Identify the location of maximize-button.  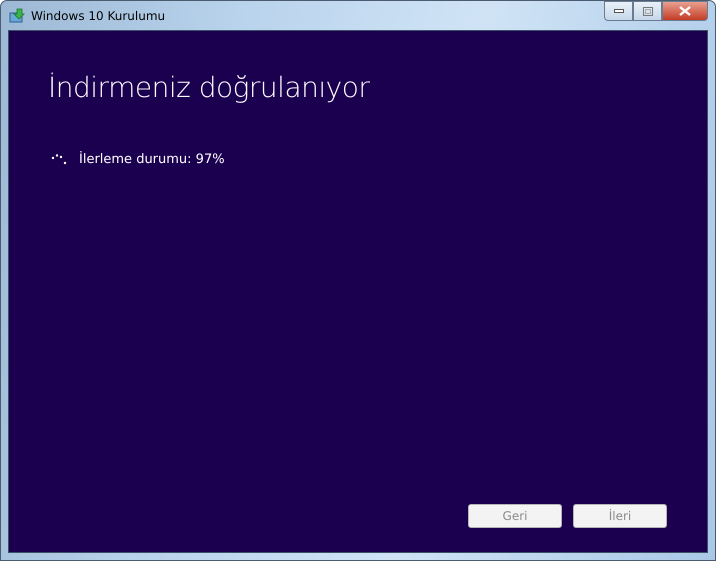
(647, 11).